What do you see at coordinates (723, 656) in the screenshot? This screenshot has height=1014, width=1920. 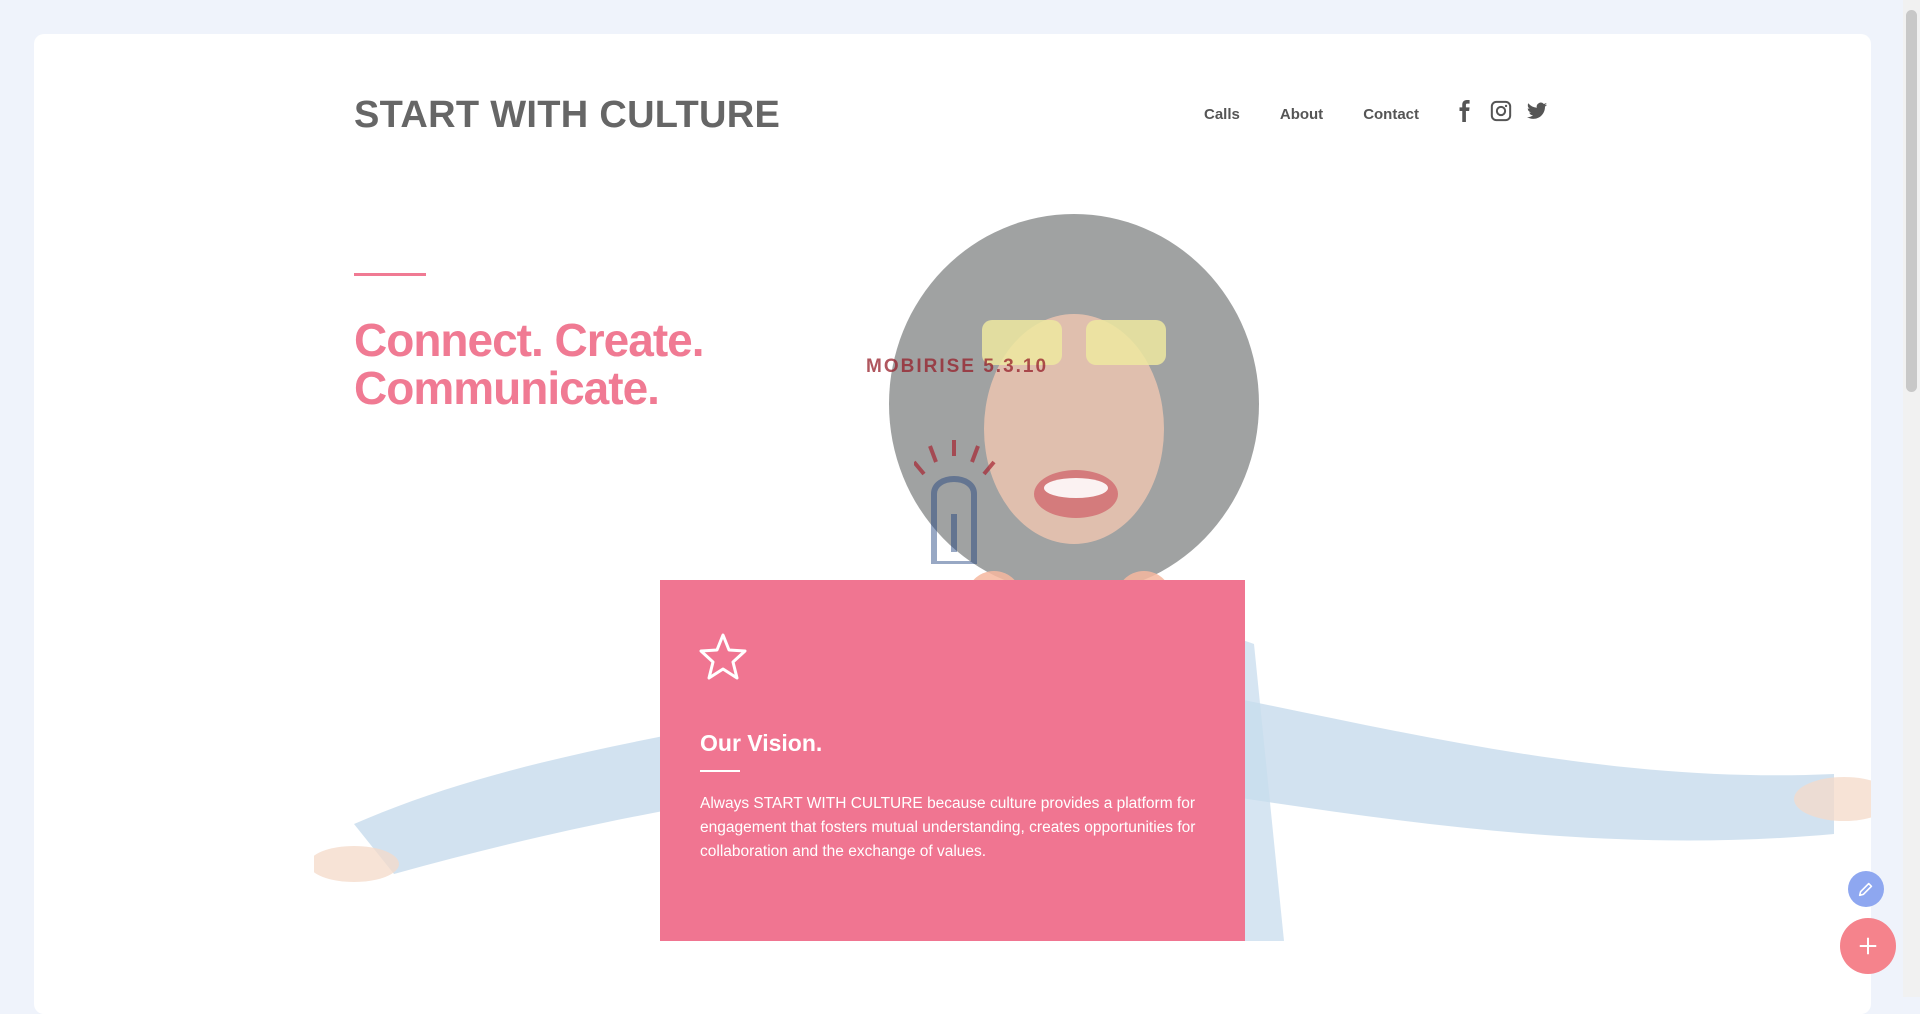 I see `star-icon` at bounding box center [723, 656].